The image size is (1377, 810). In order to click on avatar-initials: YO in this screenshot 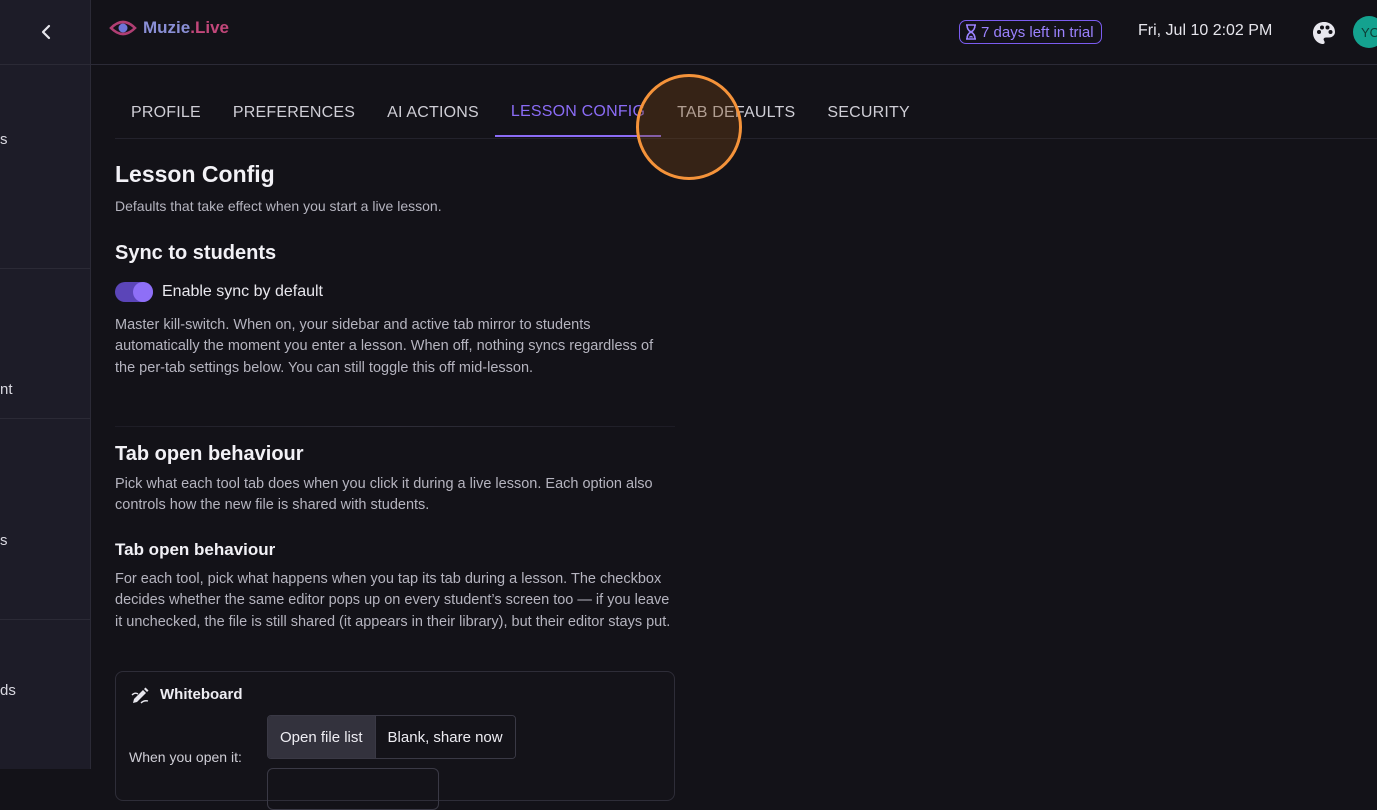, I will do `click(1369, 32)`.